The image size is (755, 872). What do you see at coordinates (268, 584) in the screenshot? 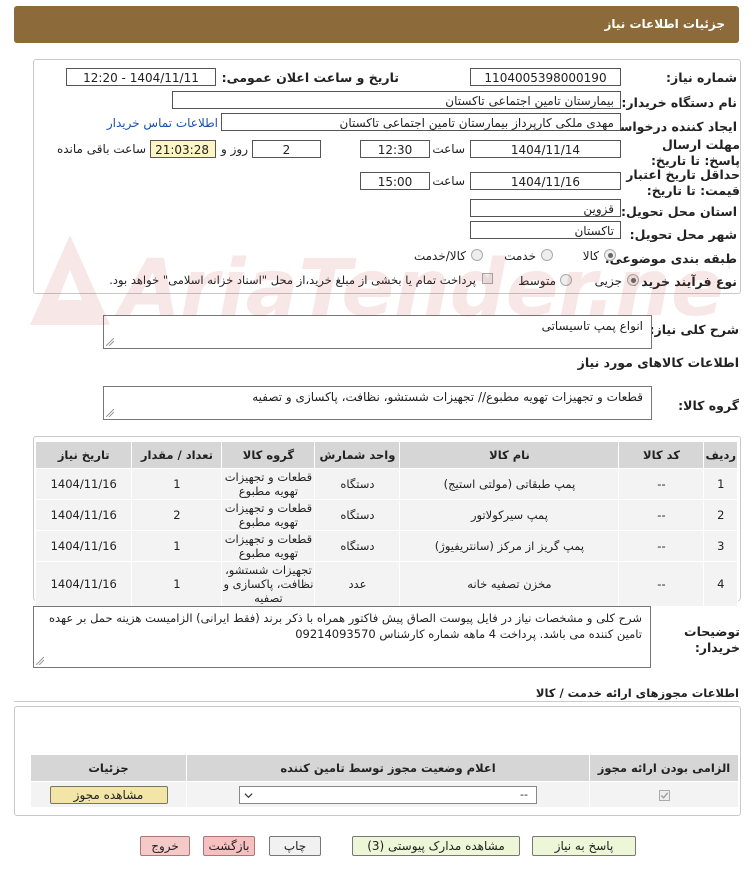
I see `cell-item-group: تجهیزات شستشو، نظافت، پاکسازی و تصفیه` at bounding box center [268, 584].